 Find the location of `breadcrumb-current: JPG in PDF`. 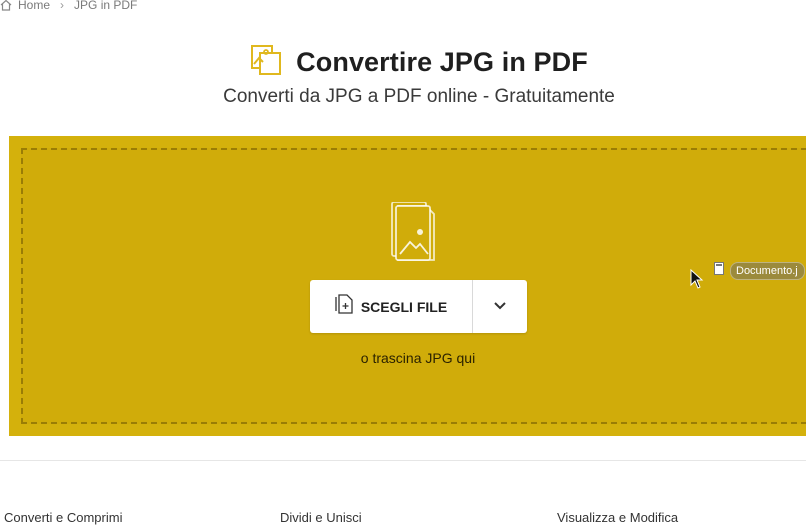

breadcrumb-current: JPG in PDF is located at coordinates (106, 6).